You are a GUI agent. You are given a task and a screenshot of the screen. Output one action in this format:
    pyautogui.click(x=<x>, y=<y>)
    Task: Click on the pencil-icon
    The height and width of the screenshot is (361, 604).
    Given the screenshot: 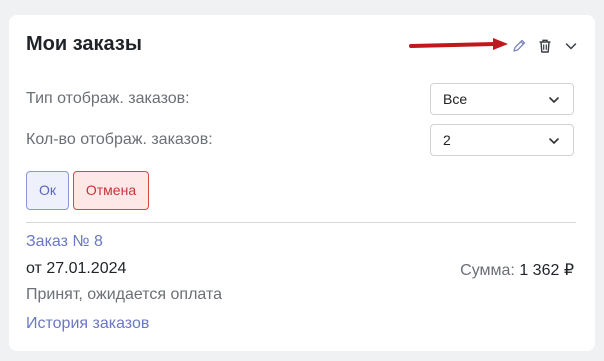 What is the action you would take?
    pyautogui.click(x=519, y=46)
    